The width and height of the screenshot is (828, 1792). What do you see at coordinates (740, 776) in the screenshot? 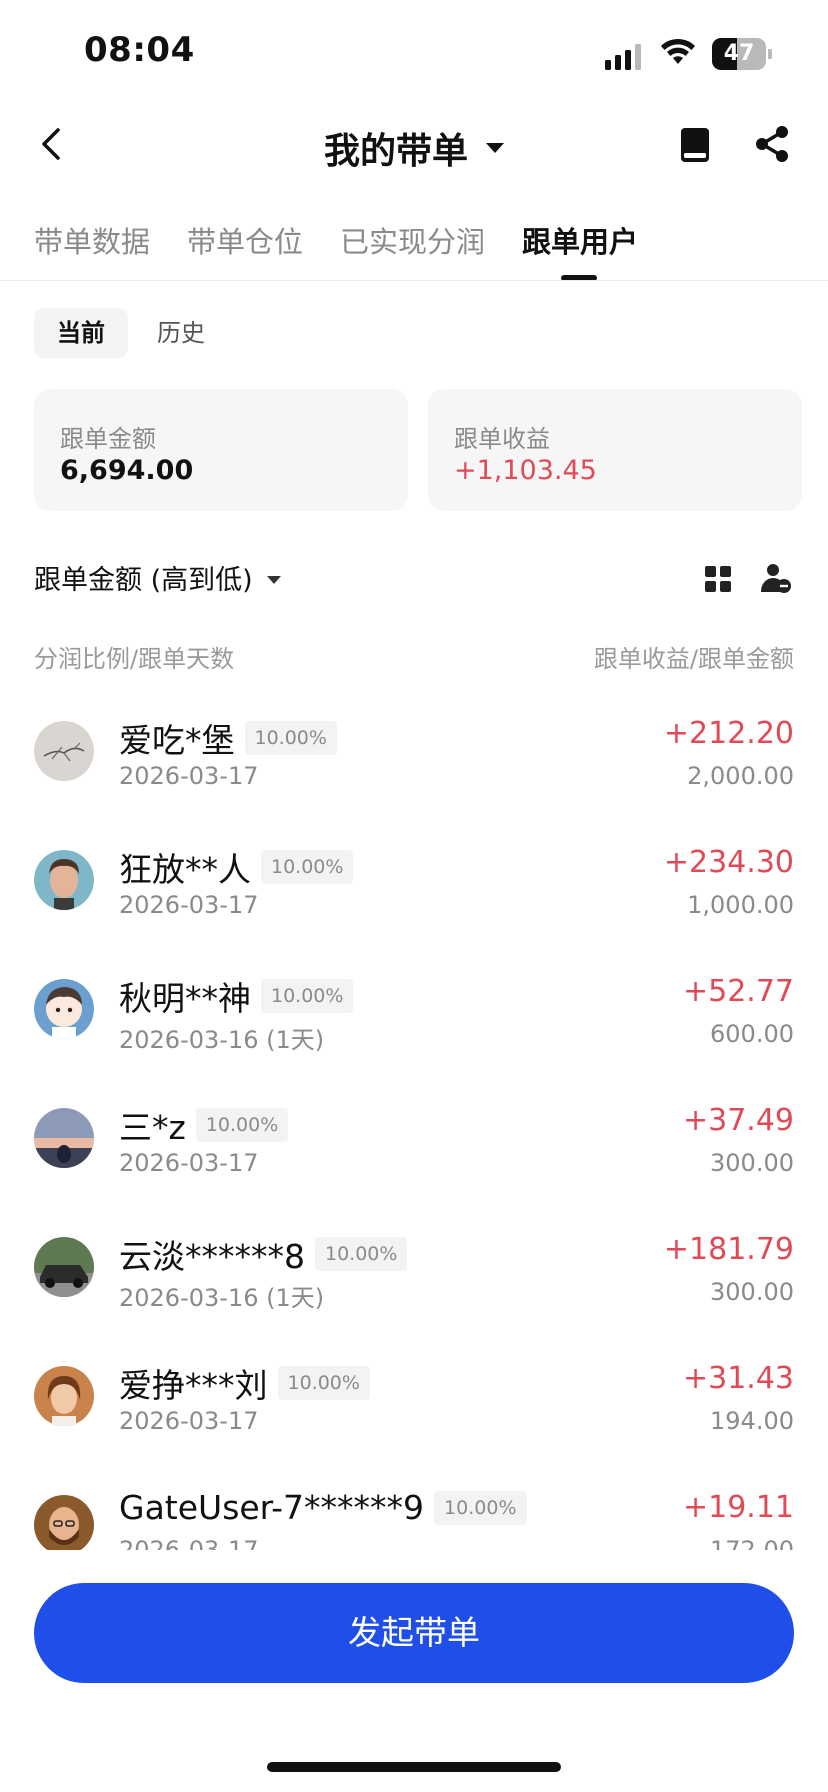
I see `follower-amount: 2,000.00` at bounding box center [740, 776].